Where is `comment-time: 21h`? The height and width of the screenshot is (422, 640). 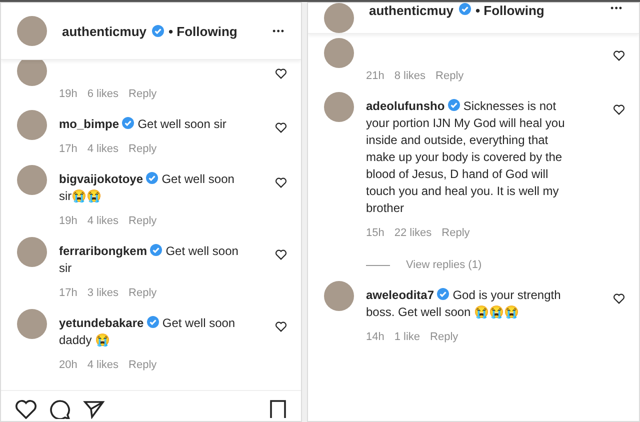 comment-time: 21h is located at coordinates (375, 76).